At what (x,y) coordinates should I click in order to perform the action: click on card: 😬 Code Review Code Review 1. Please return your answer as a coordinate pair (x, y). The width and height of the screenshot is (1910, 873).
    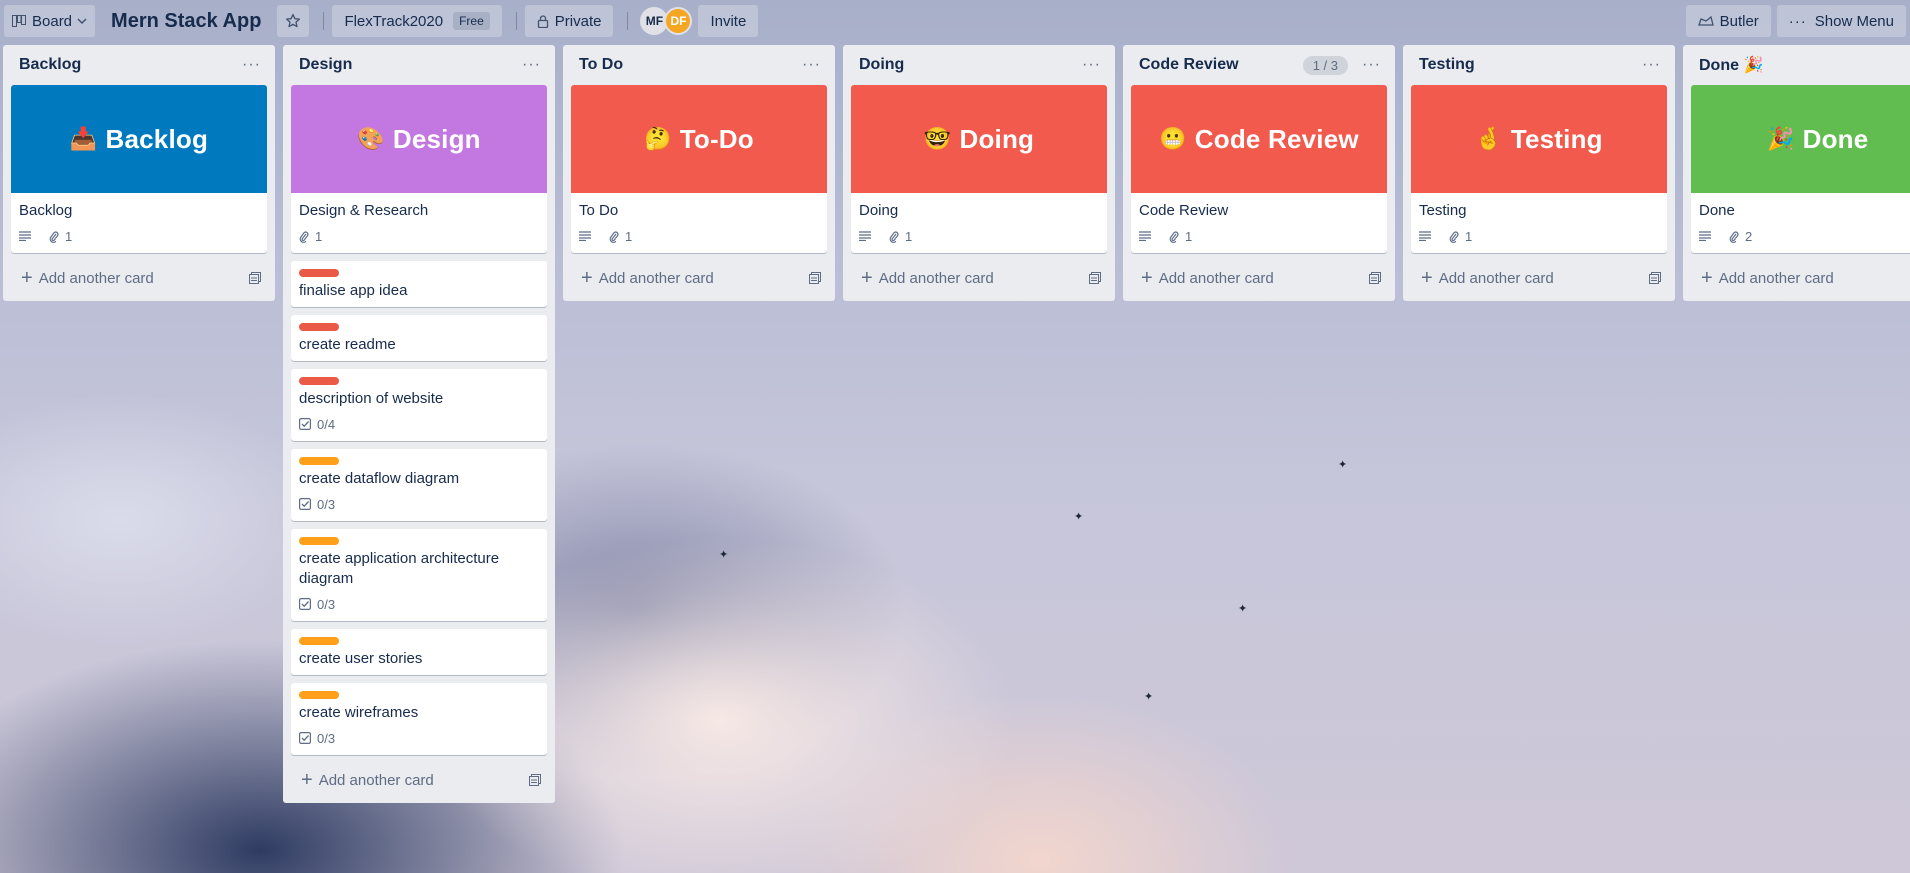
    Looking at the image, I should click on (1259, 169).